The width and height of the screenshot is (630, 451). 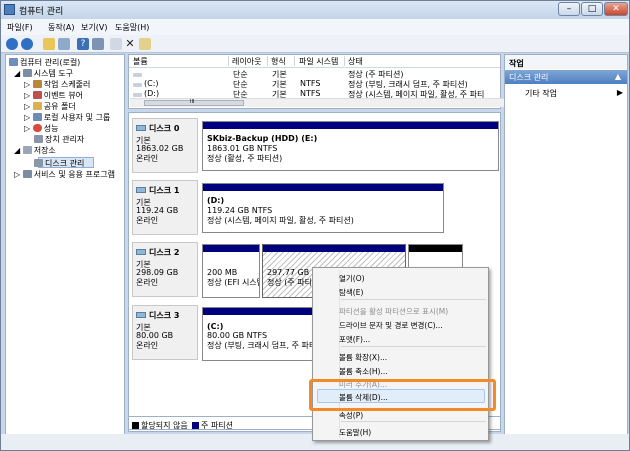 I want to click on refresh-icon, so click(x=116, y=44).